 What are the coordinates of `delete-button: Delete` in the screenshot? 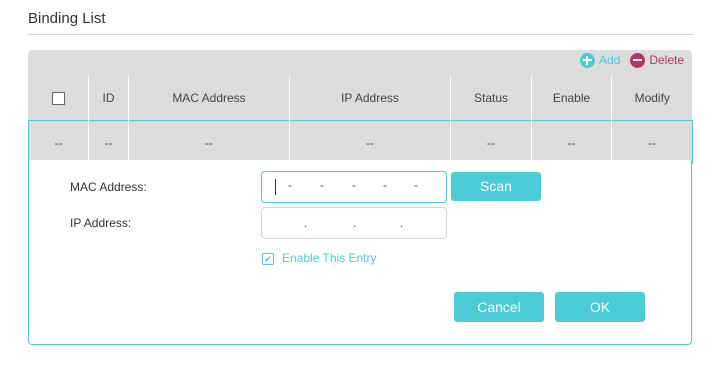 It's located at (657, 60).